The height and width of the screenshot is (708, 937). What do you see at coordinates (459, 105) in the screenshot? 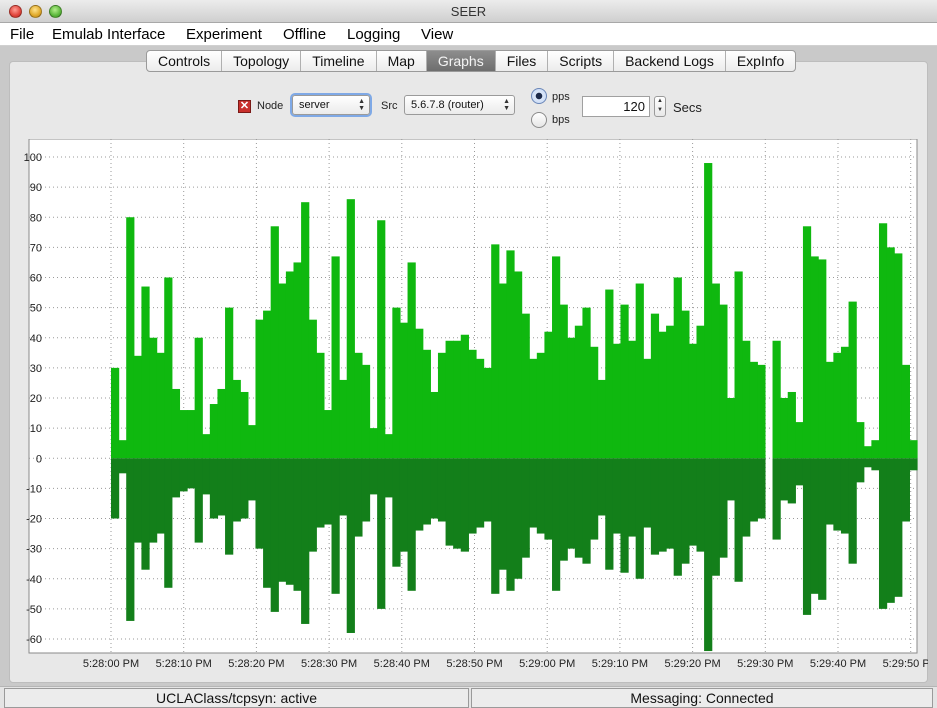
I see `src-select: 5.6.7.8 (router) ▲ ▼` at bounding box center [459, 105].